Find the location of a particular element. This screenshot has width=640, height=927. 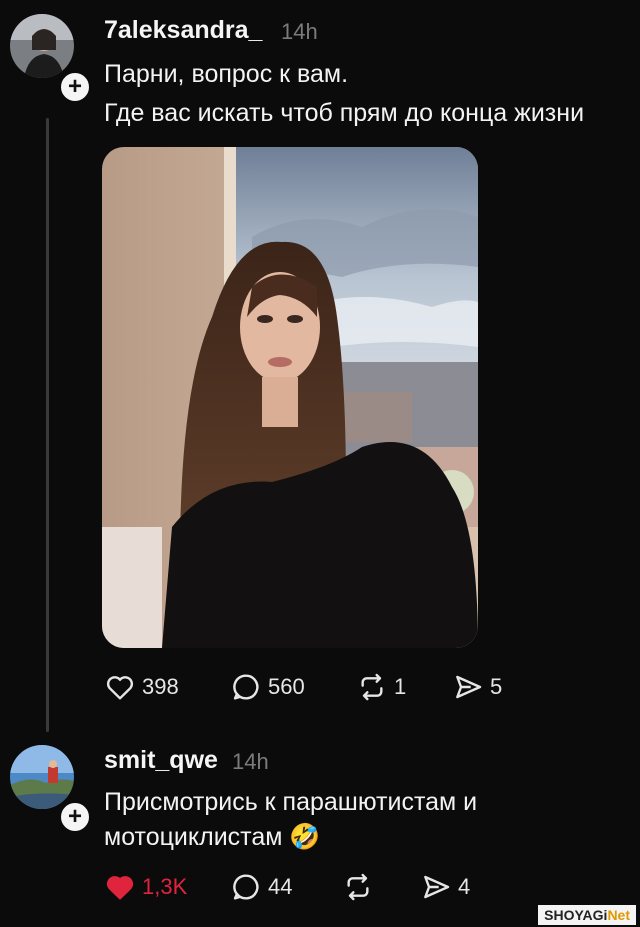

reply-text-line-2-wrap: мотоциклистам 🤣 is located at coordinates (212, 837).